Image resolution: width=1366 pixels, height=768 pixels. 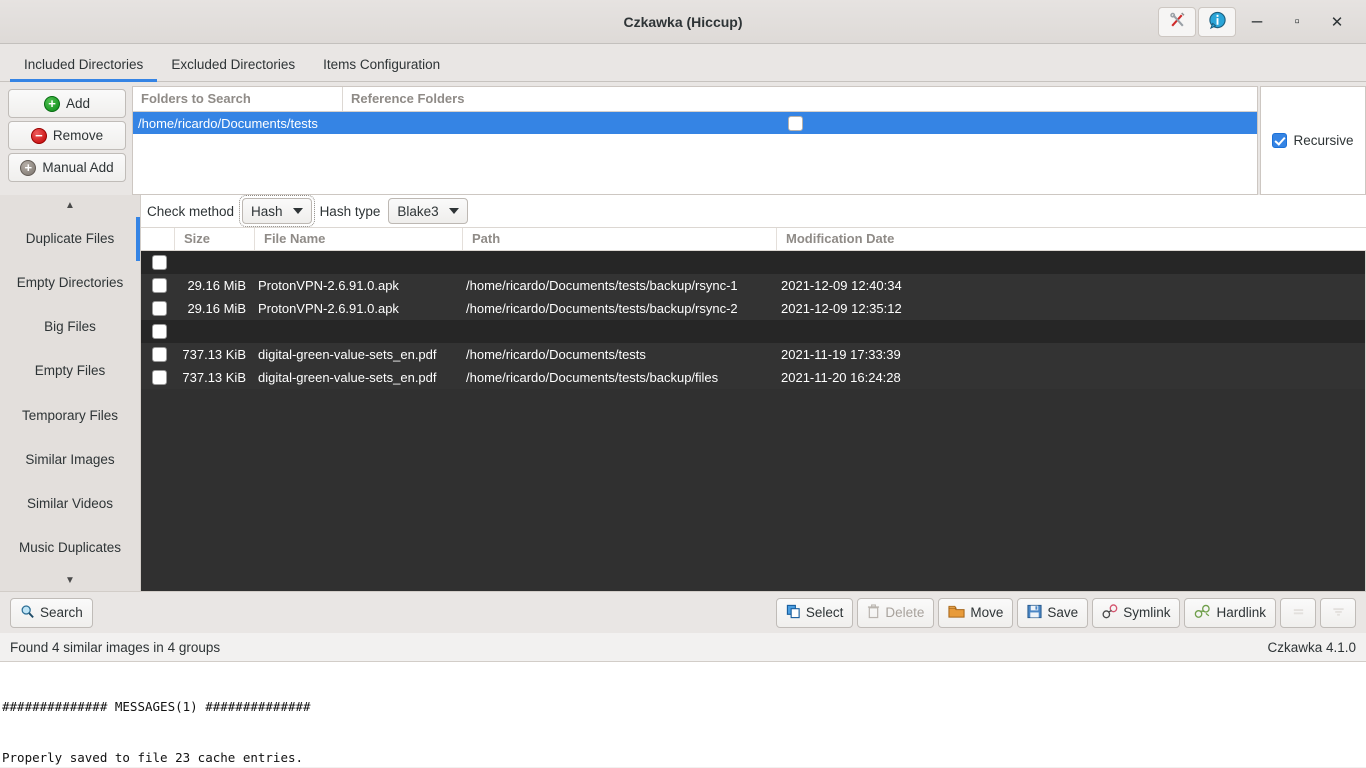 I want to click on sidebar-item-music-duplicates: Music Duplicates, so click(x=70, y=547).